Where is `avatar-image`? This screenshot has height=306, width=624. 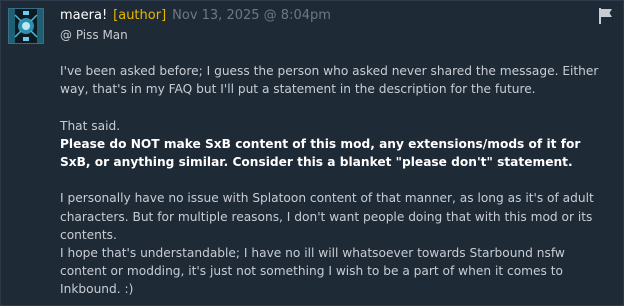
avatar-image is located at coordinates (26, 26).